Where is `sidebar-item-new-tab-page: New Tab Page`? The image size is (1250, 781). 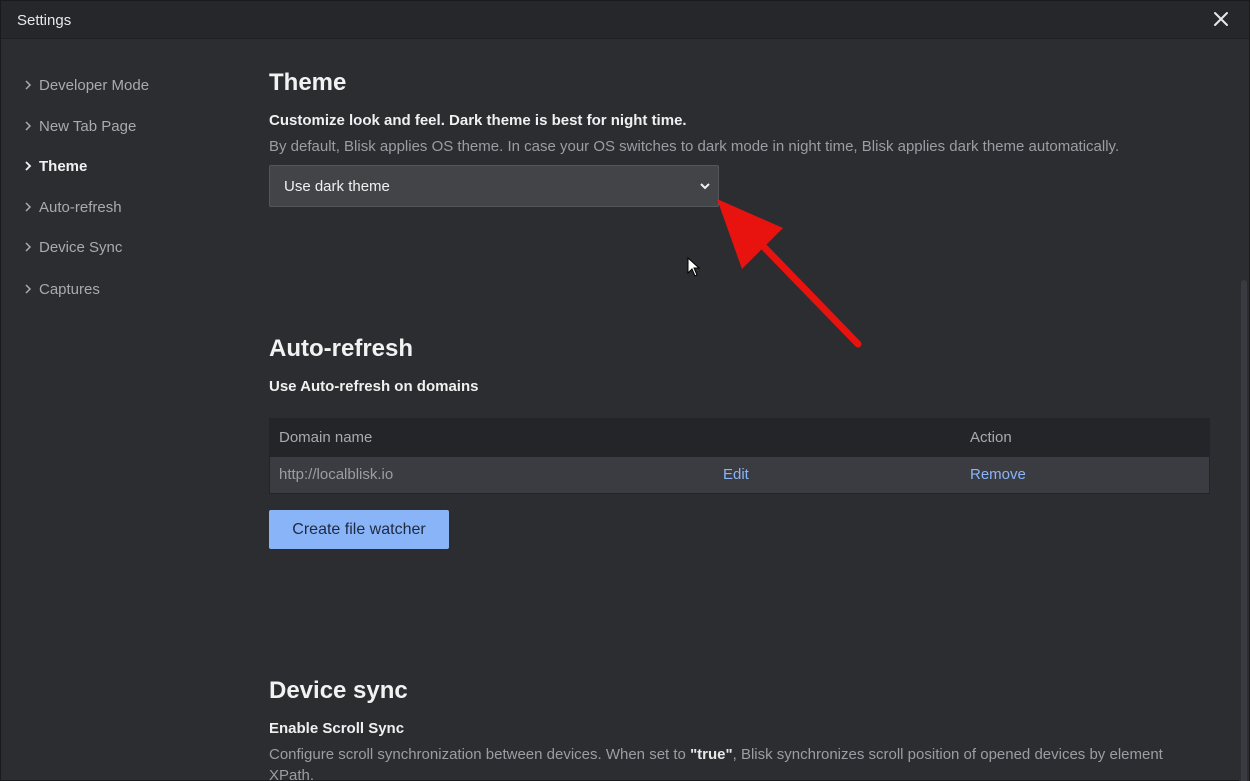 sidebar-item-new-tab-page: New Tab Page is located at coordinates (79, 126).